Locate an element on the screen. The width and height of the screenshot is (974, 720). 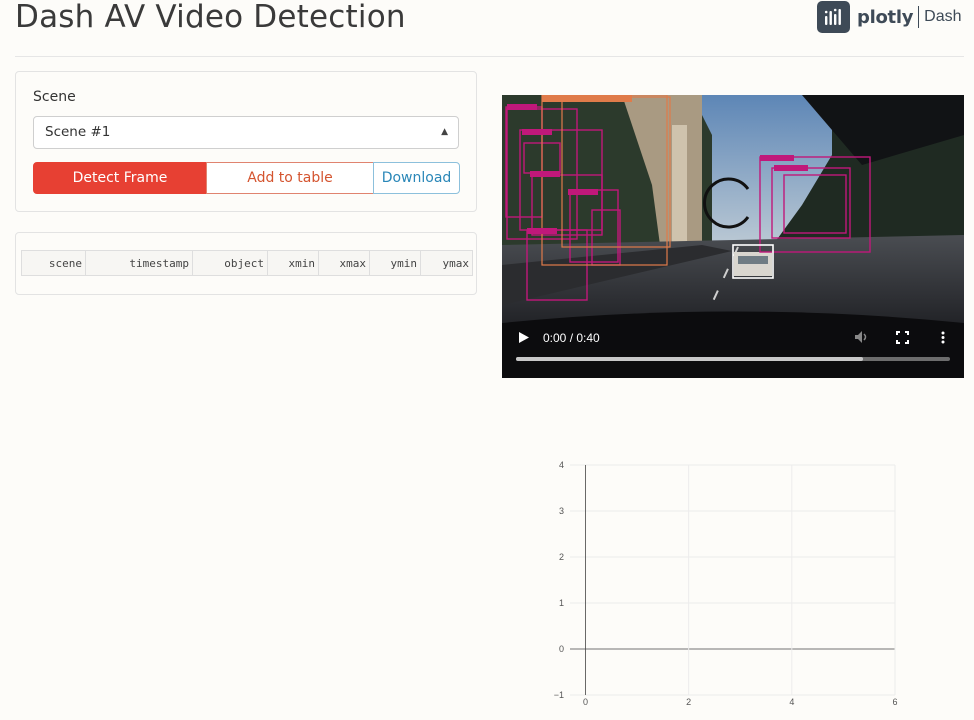
x-tick-label: 6 is located at coordinates (894, 702).